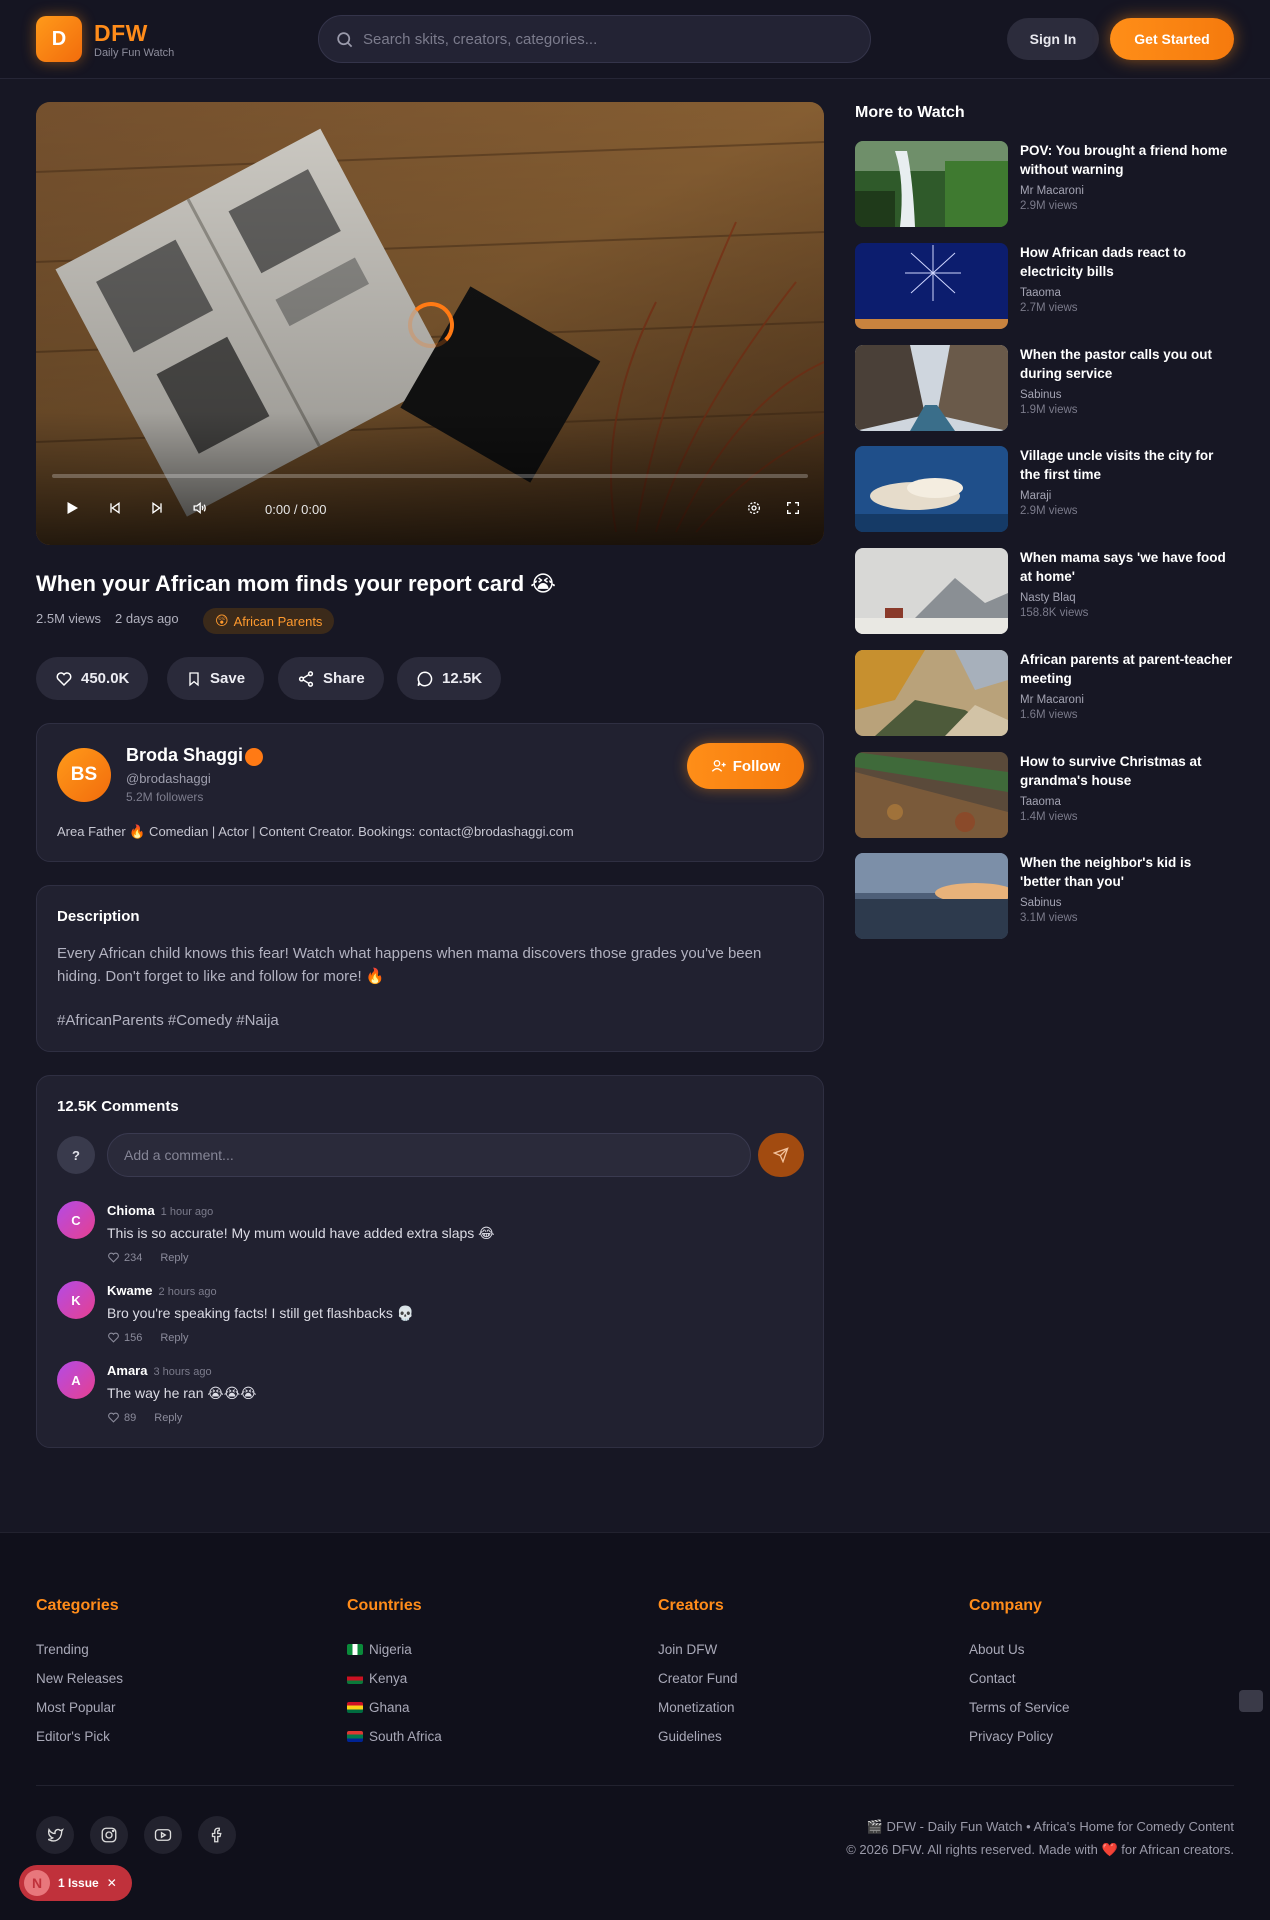 The image size is (1270, 1920). What do you see at coordinates (698, 1678) in the screenshot?
I see `footer-link: Creator Fund` at bounding box center [698, 1678].